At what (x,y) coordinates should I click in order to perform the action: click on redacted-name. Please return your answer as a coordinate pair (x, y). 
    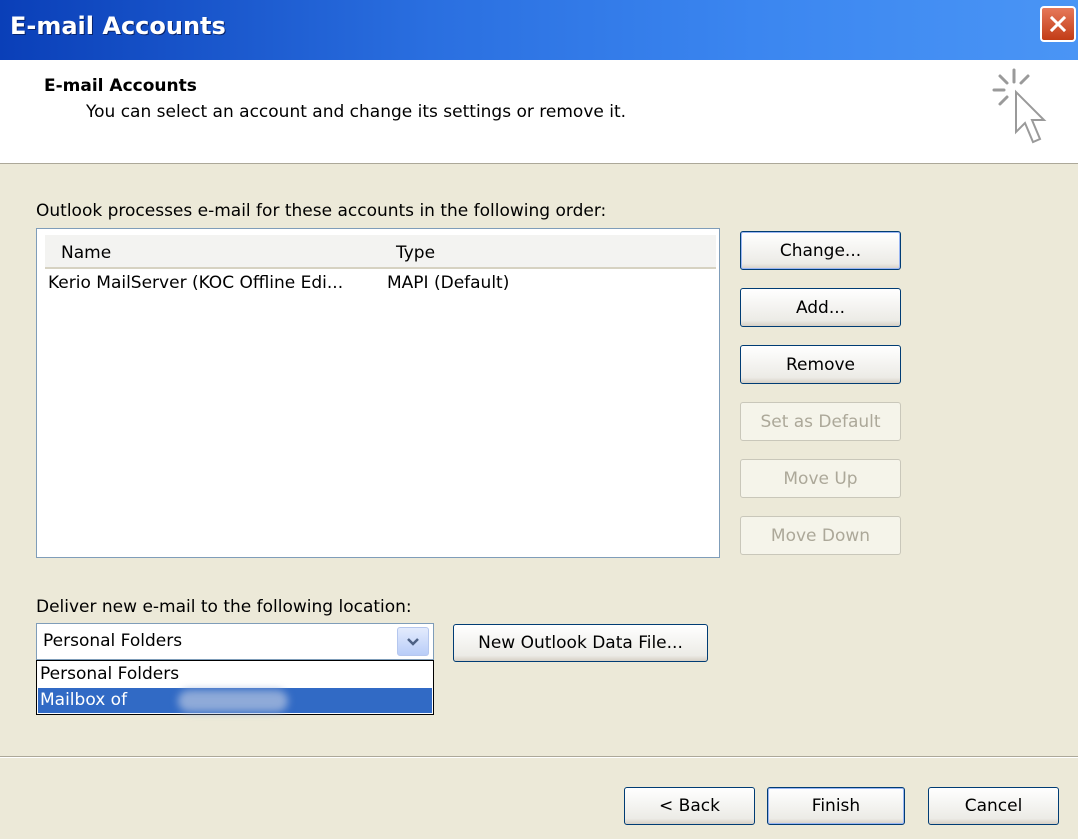
    Looking at the image, I should click on (233, 701).